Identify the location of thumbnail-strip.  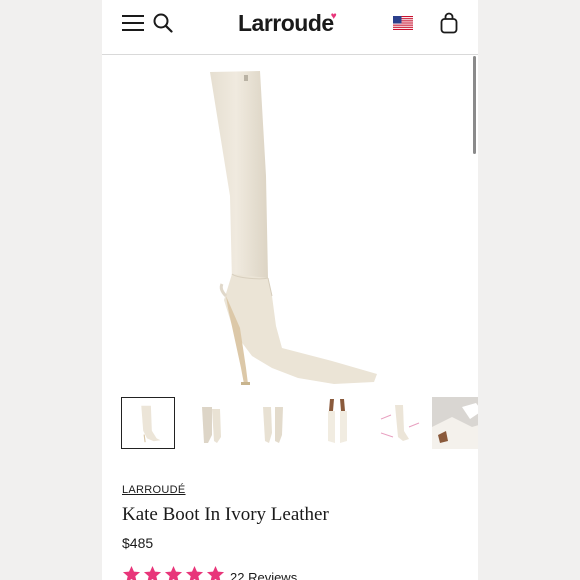
(290, 424).